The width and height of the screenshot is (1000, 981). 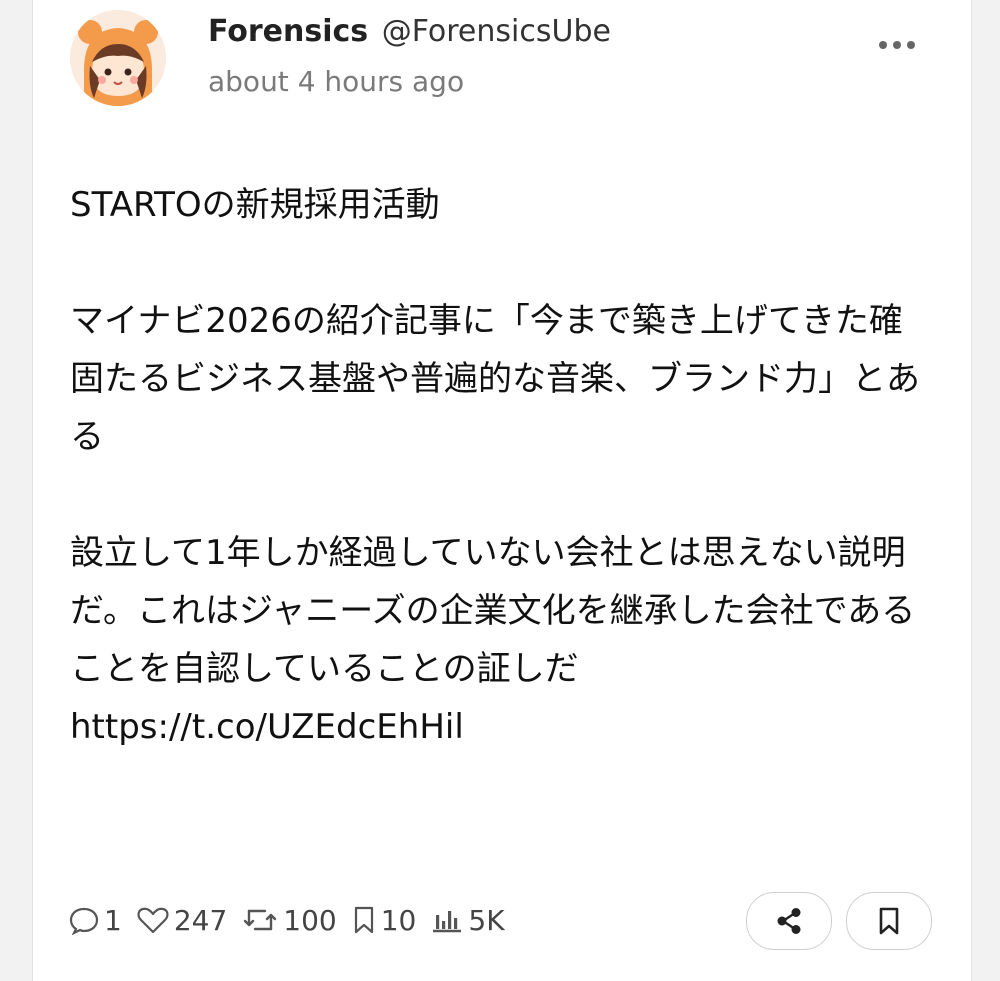 What do you see at coordinates (260, 920) in the screenshot?
I see `repost-icon` at bounding box center [260, 920].